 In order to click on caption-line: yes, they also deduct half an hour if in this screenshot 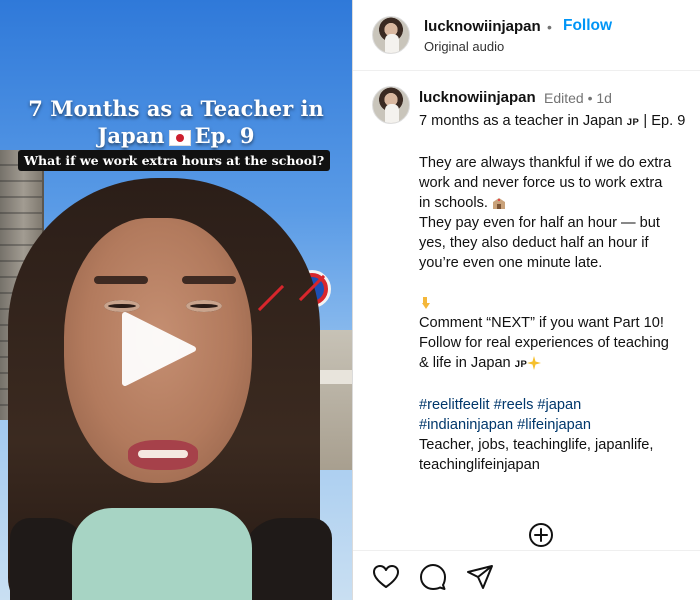, I will do `click(534, 243)`.